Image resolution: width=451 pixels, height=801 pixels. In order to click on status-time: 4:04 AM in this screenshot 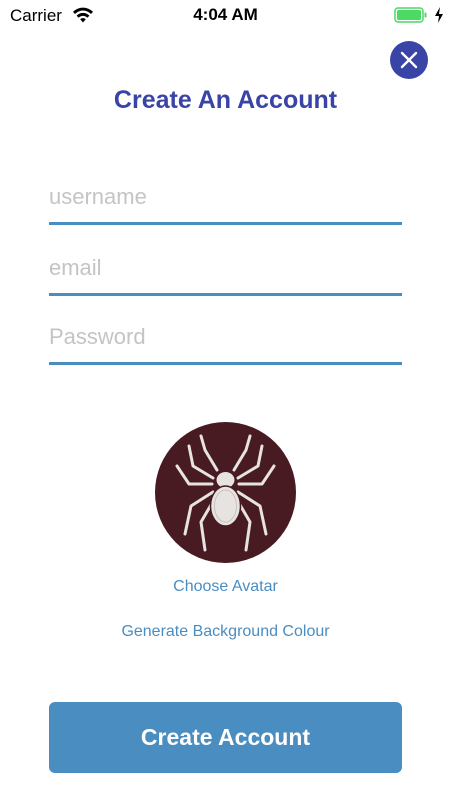, I will do `click(225, 14)`.